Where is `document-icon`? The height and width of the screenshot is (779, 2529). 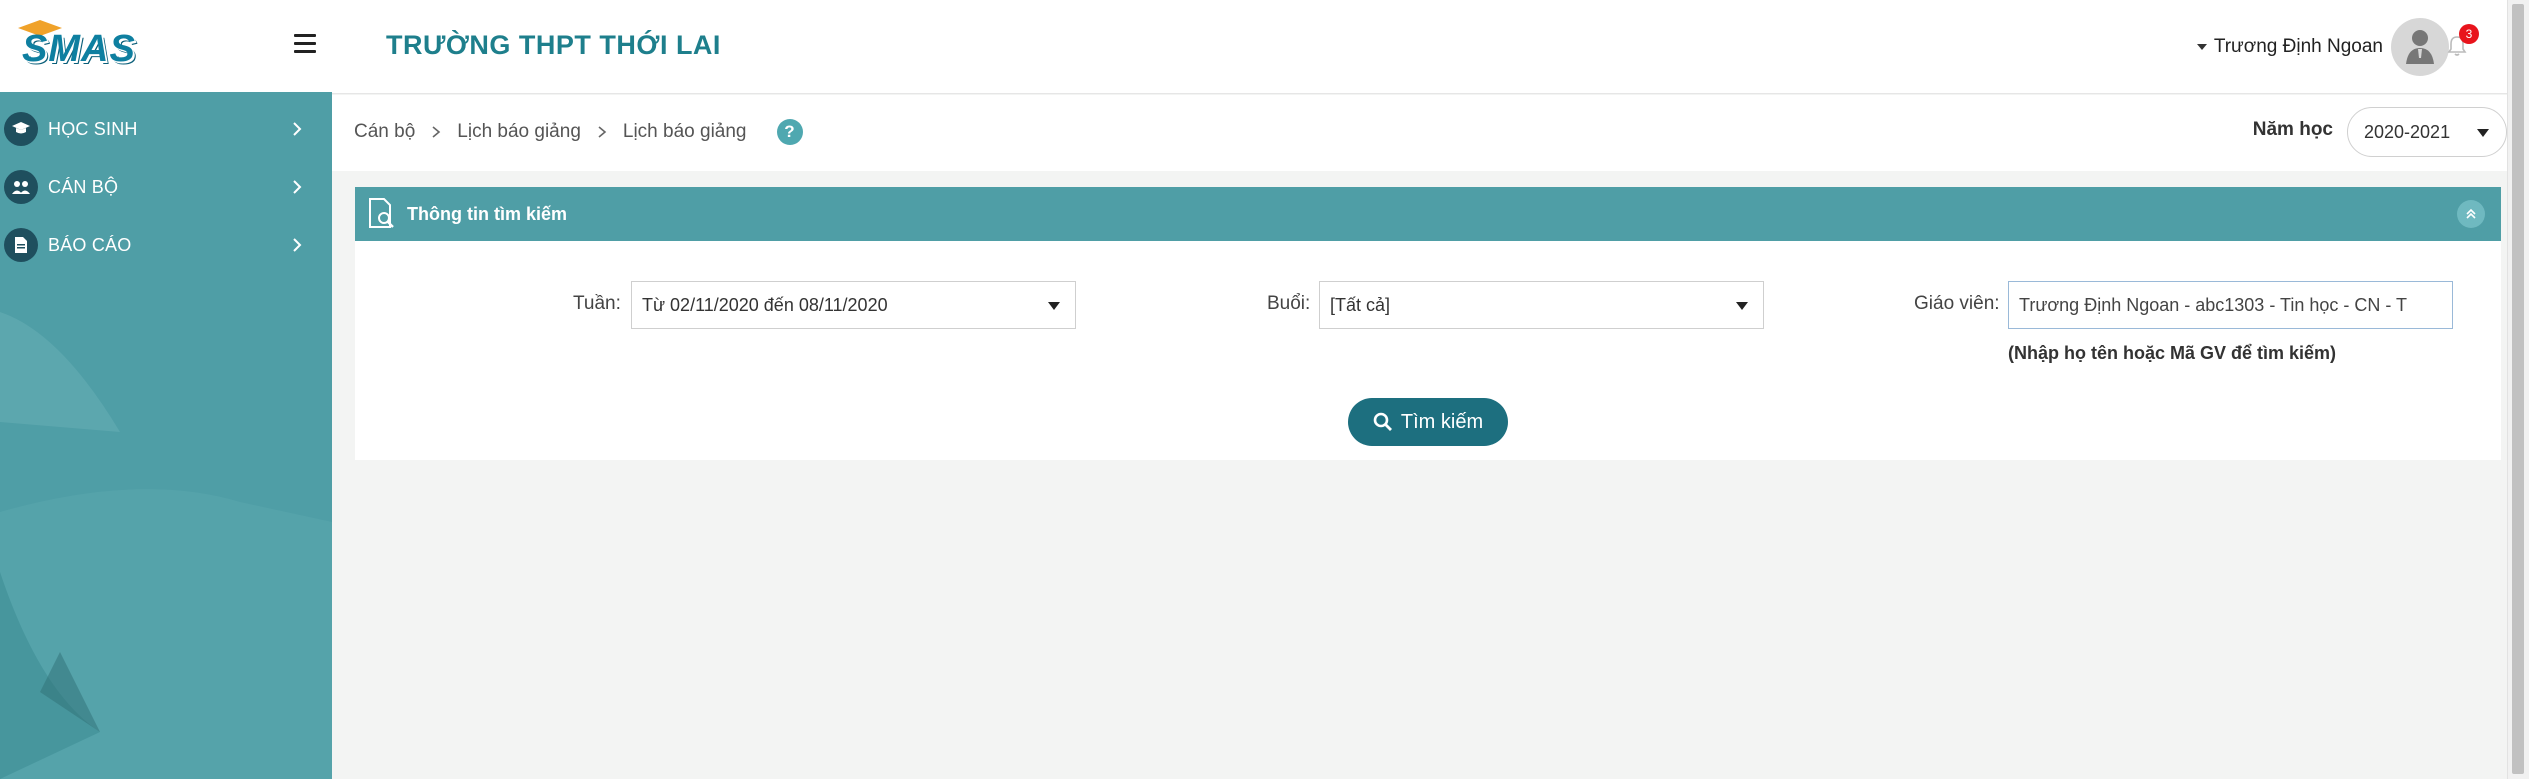 document-icon is located at coordinates (21, 245).